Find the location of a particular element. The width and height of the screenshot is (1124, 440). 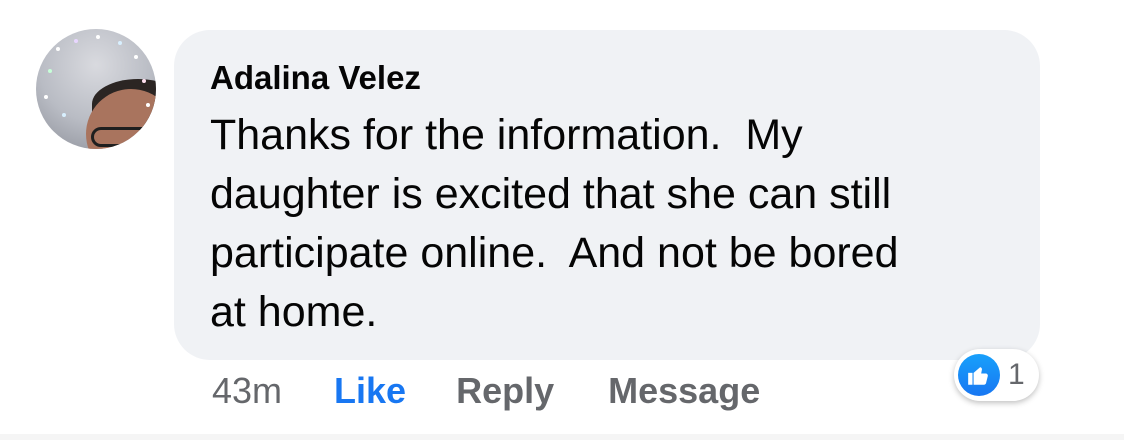

reaction-count: 1 is located at coordinates (1016, 374).